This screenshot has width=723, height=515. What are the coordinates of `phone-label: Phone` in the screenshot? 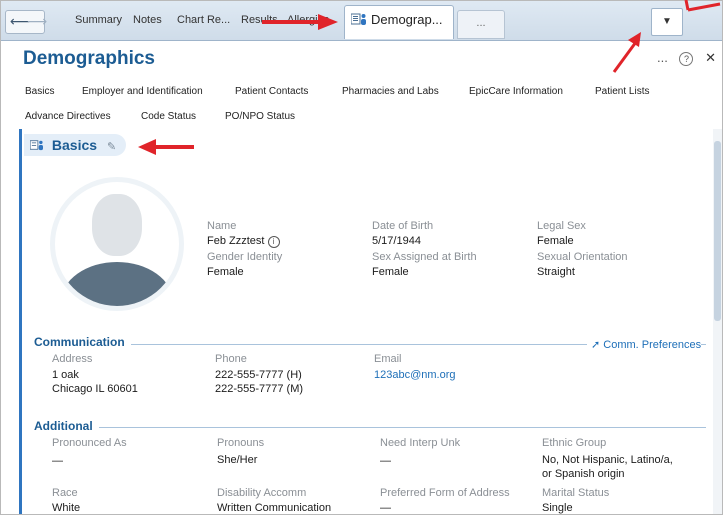 It's located at (231, 359).